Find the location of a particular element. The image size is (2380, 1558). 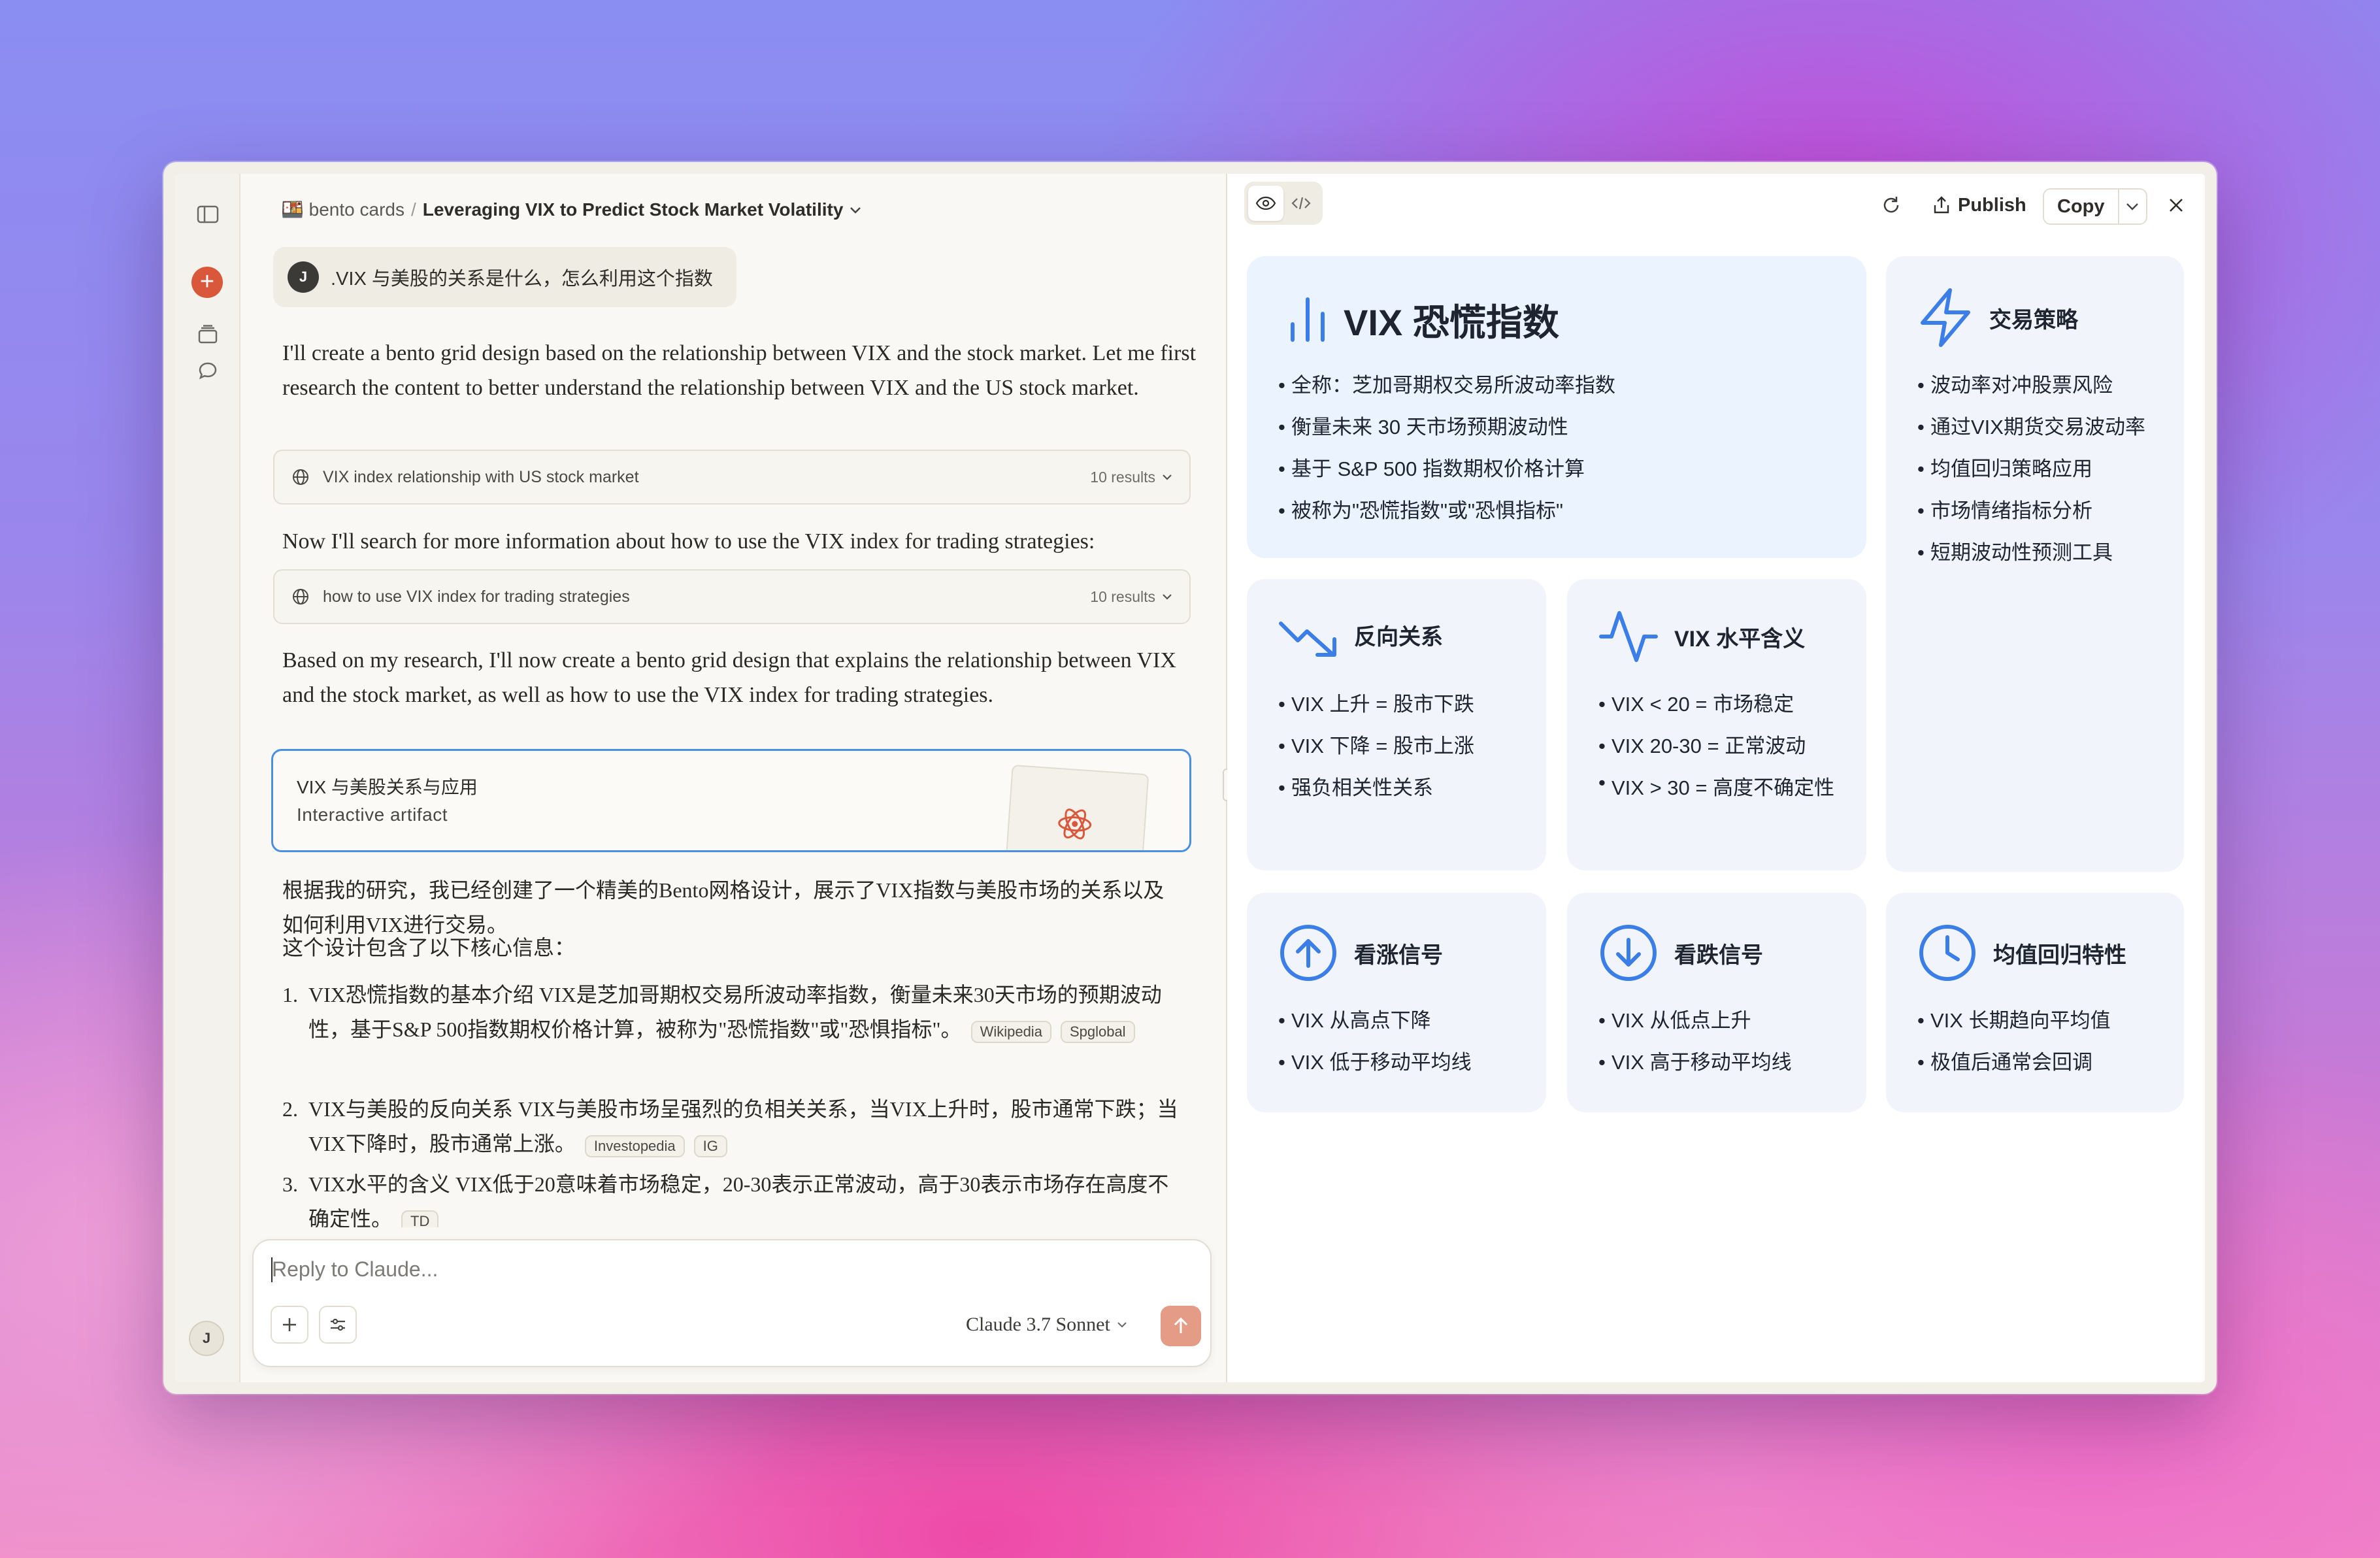

citation-chip: Spglobal is located at coordinates (1097, 1031).